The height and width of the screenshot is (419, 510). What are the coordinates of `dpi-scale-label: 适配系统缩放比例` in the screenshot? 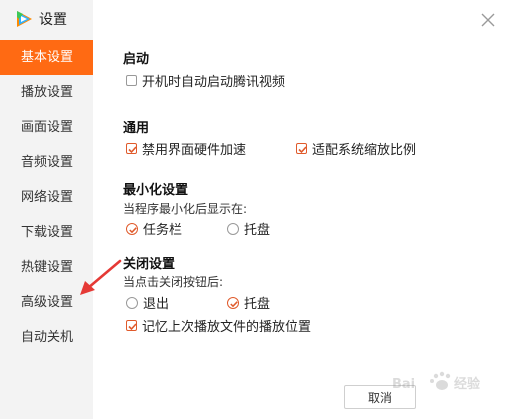 It's located at (364, 150).